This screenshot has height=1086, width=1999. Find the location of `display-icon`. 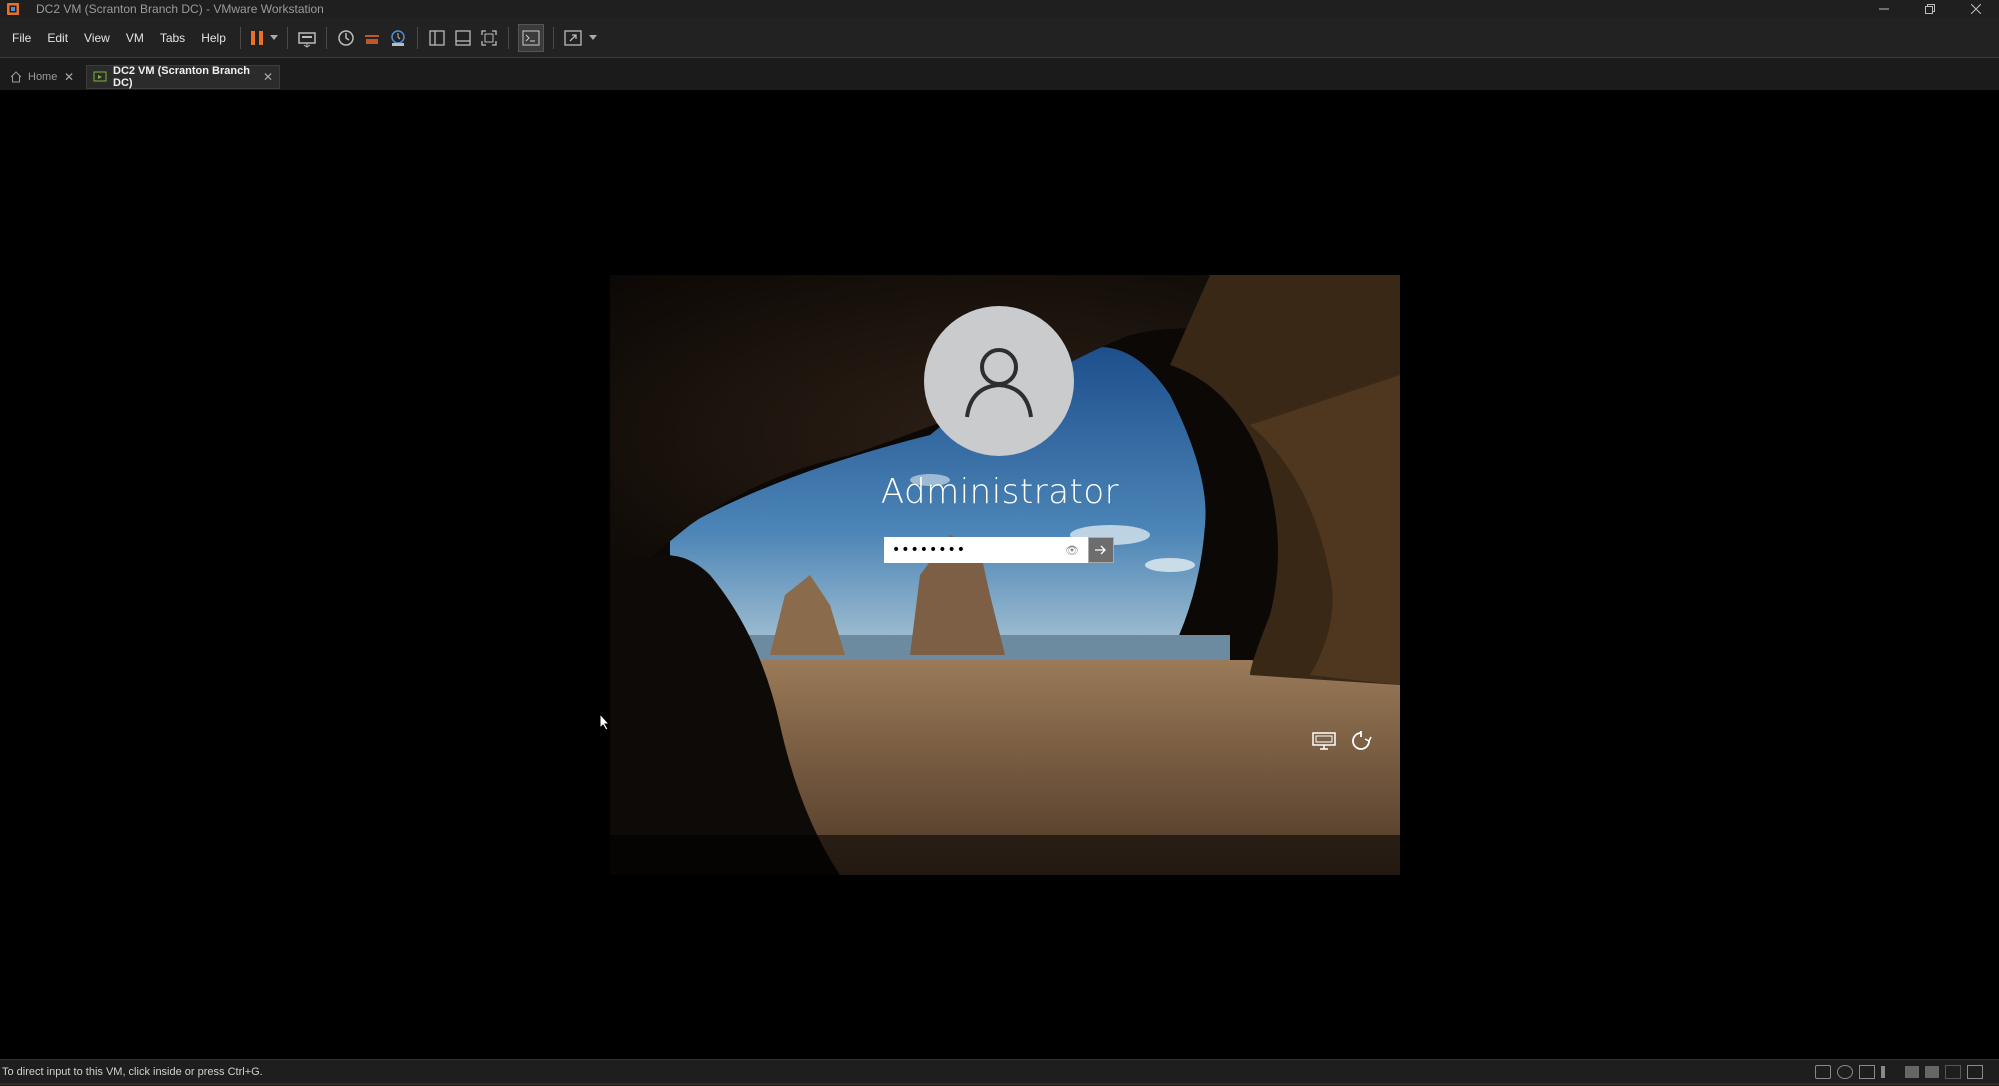

display-icon is located at coordinates (1953, 1072).